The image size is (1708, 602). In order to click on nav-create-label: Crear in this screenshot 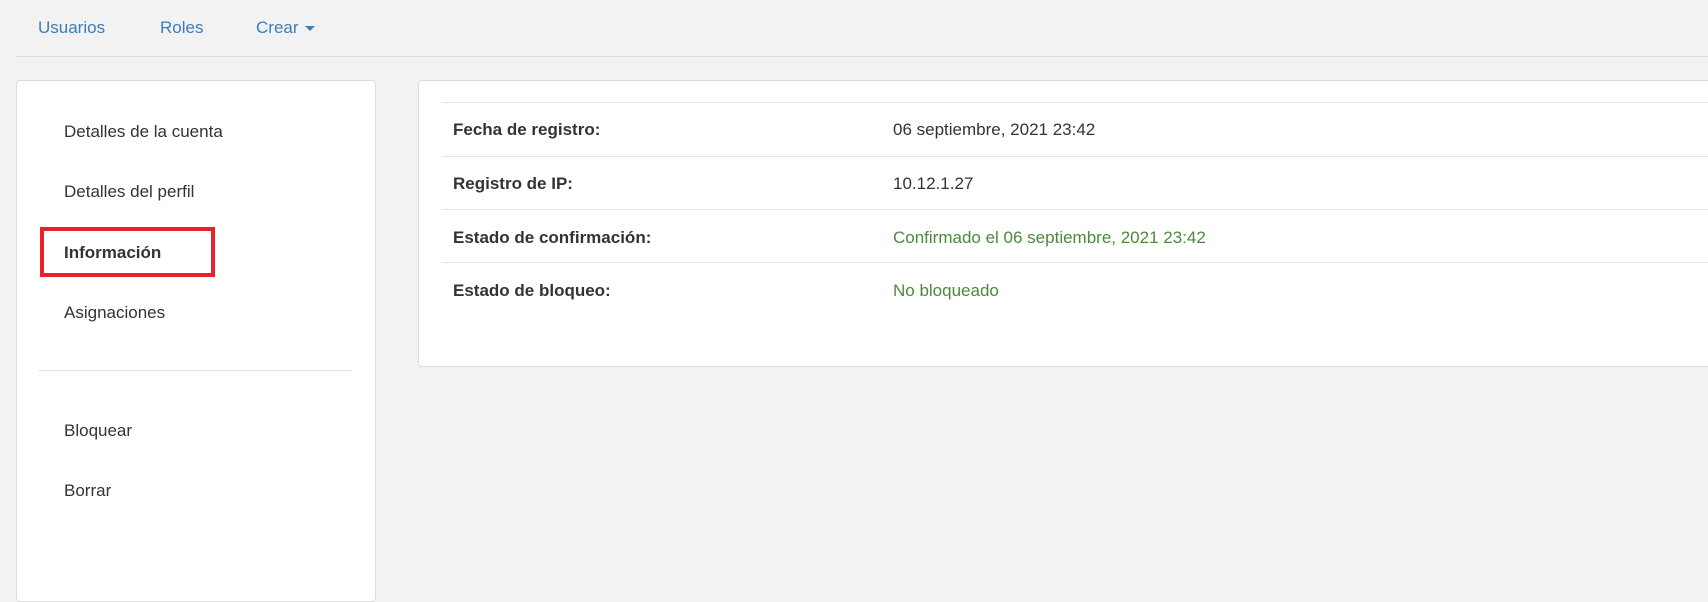, I will do `click(277, 27)`.